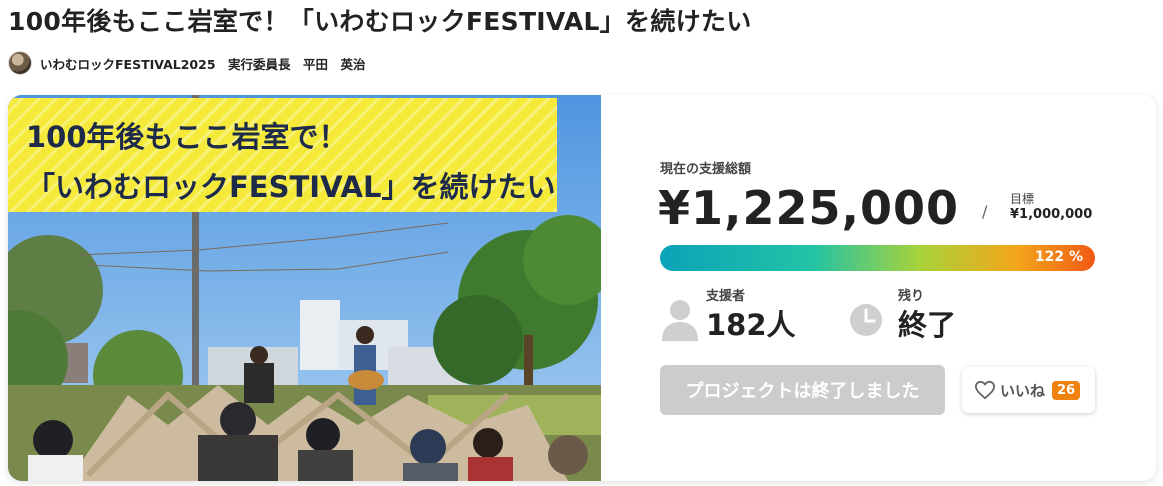 Image resolution: width=1163 pixels, height=486 pixels. I want to click on banner-line-2: 「いわむロックFESTIVAL」を続けたい, so click(291, 187).